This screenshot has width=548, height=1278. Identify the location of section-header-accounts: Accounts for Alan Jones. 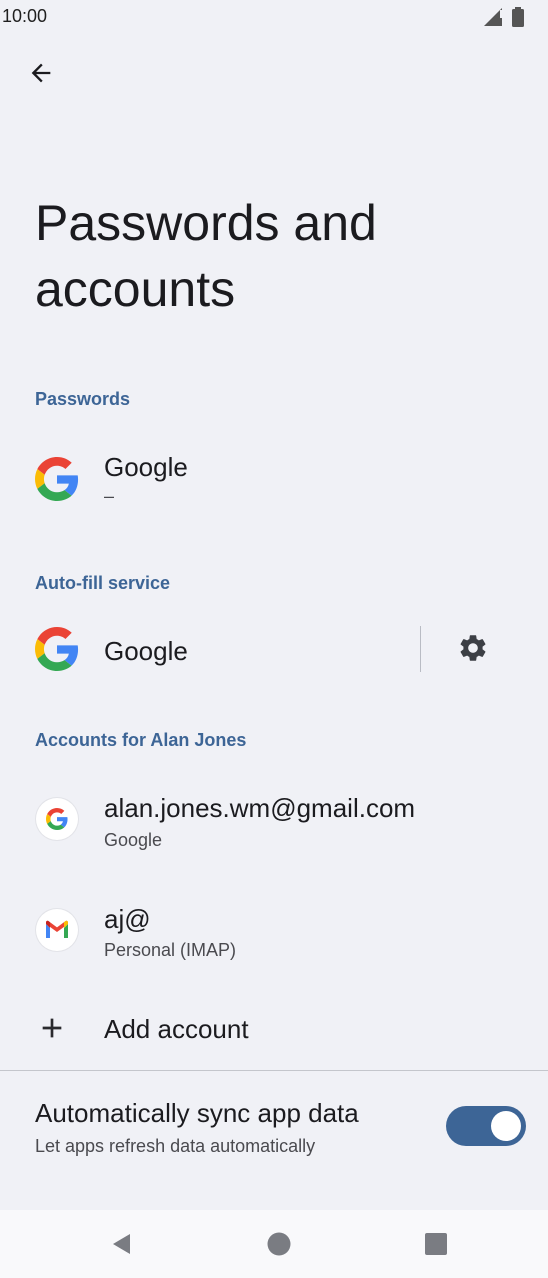
(141, 740).